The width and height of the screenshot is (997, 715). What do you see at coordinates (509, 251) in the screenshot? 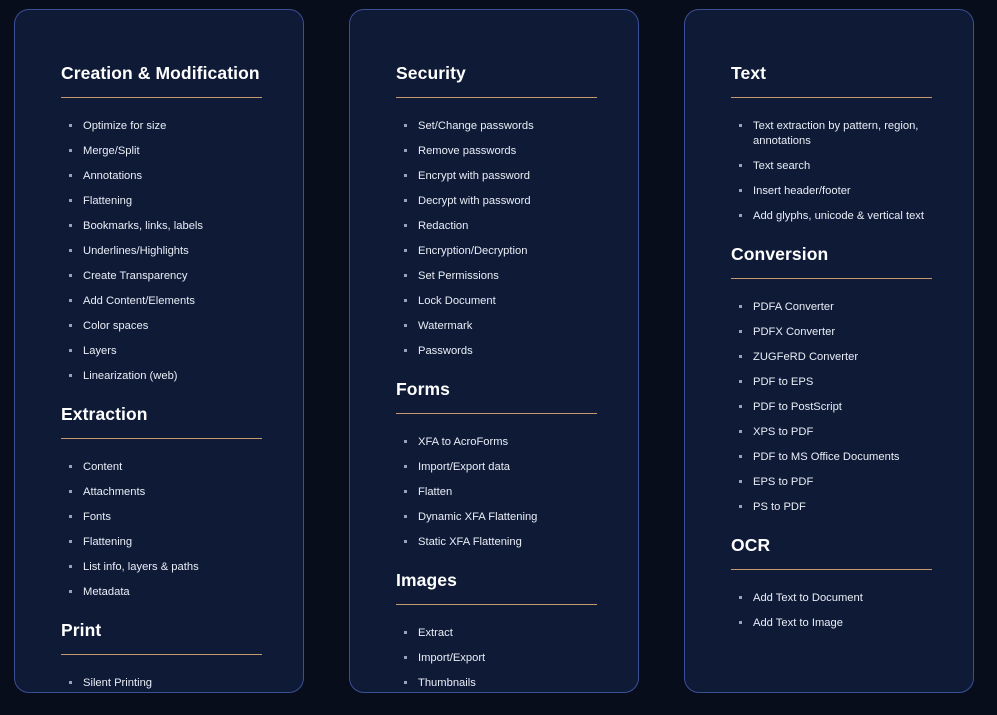
I see `list-item: Encryption/Decryption` at bounding box center [509, 251].